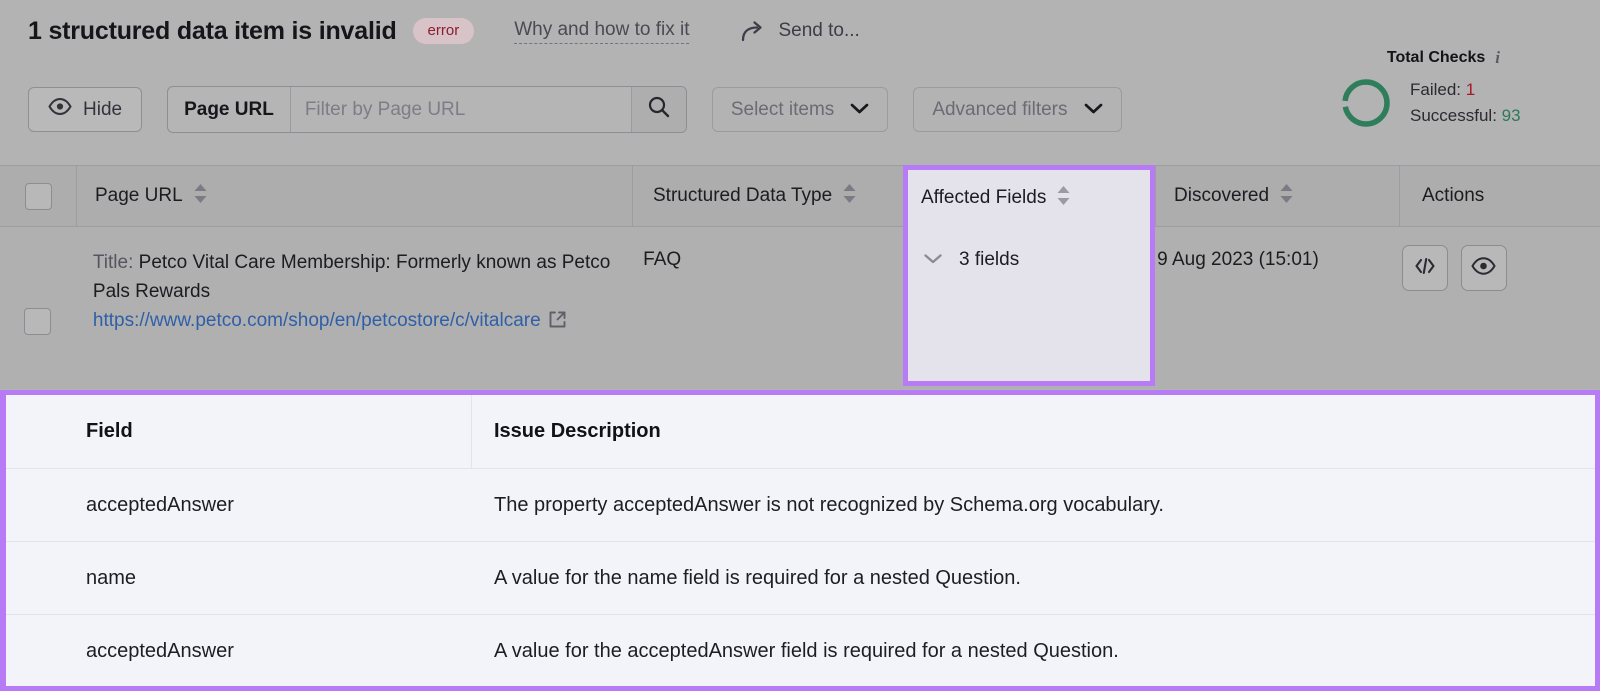 Image resolution: width=1600 pixels, height=691 pixels. Describe the element at coordinates (1470, 89) in the screenshot. I see `failed-value: 1` at that location.